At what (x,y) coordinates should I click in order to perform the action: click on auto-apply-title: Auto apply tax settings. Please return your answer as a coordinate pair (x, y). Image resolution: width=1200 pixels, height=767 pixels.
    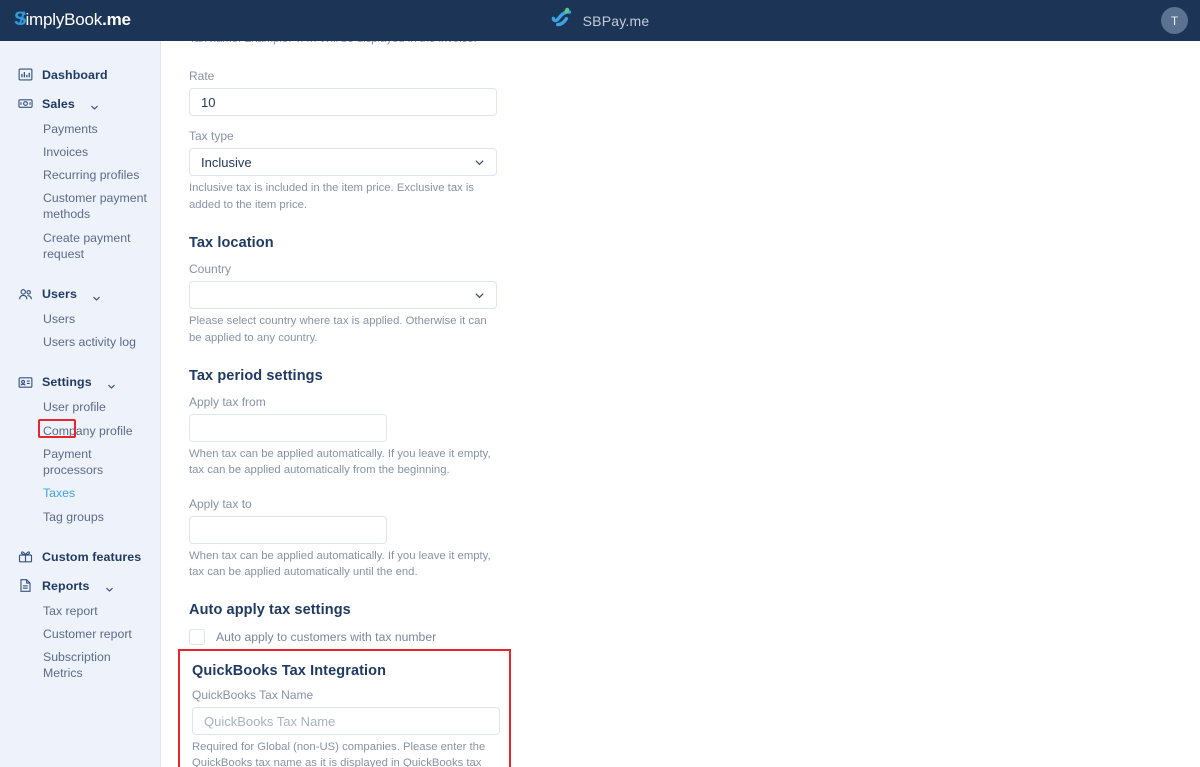
    Looking at the image, I should click on (270, 610).